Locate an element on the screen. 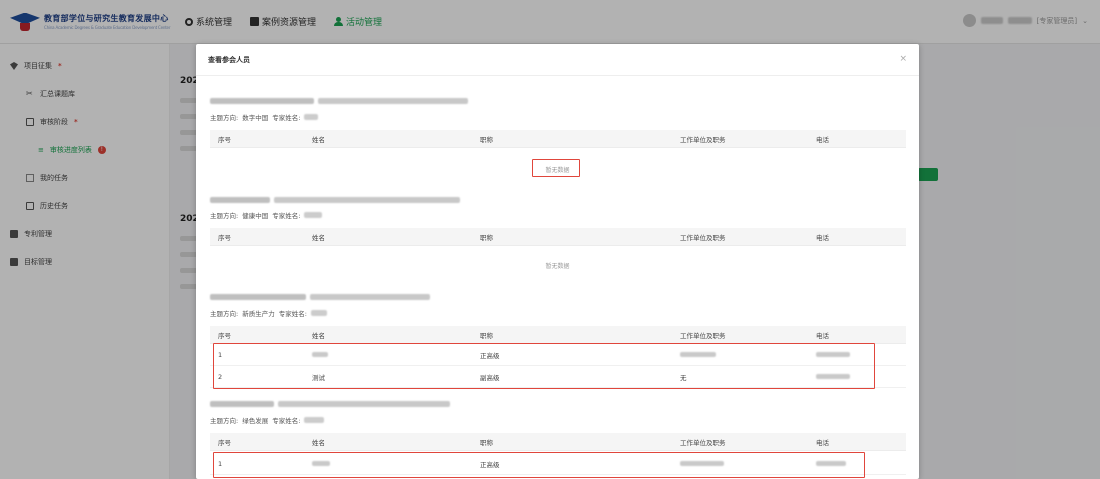 This screenshot has width=1100, height=479. group-meta: 主题方向: 数字中国 专家姓名: is located at coordinates (264, 117).